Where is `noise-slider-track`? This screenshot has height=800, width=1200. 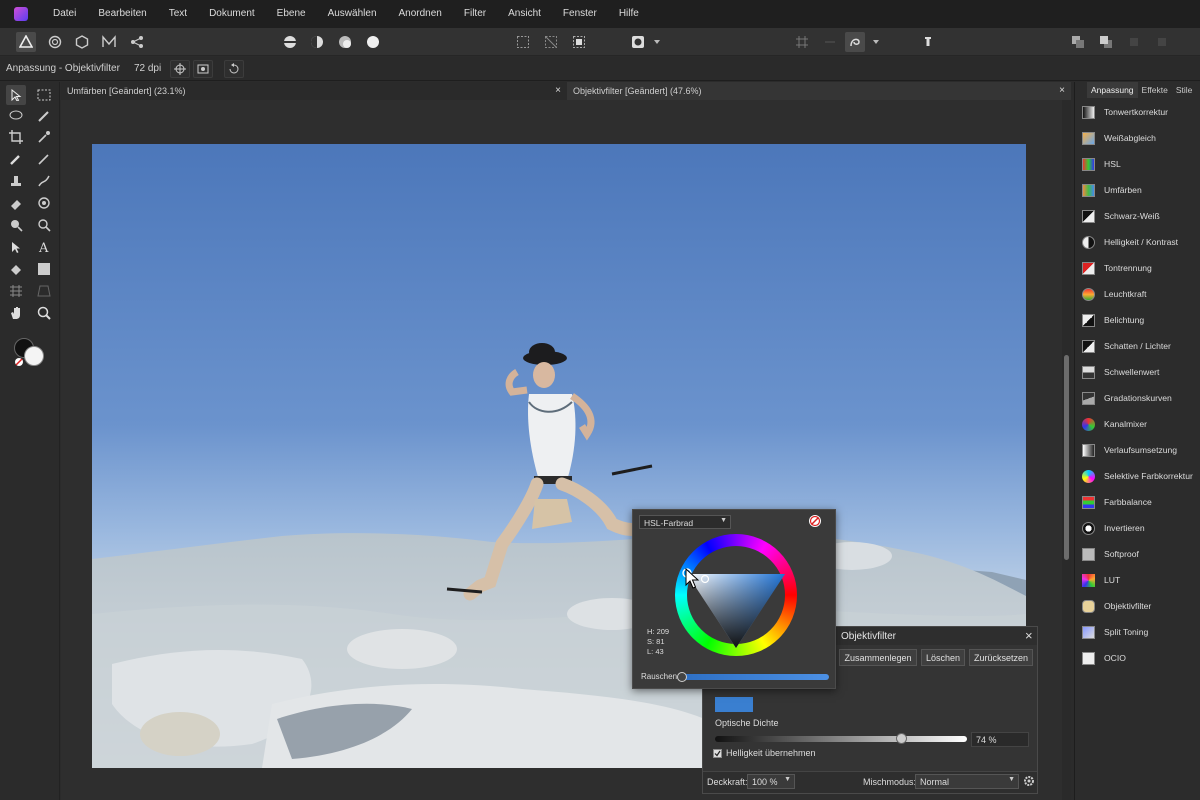
noise-slider-track is located at coordinates (755, 677).